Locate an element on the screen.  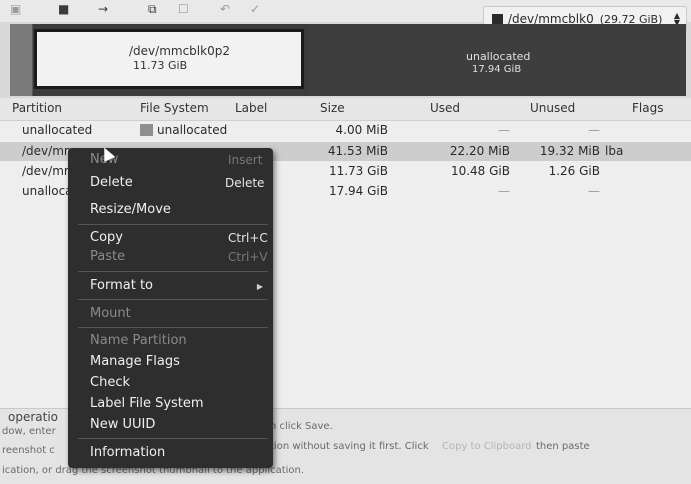
menu-item-label-file-system: Label File System is located at coordinates (147, 403).